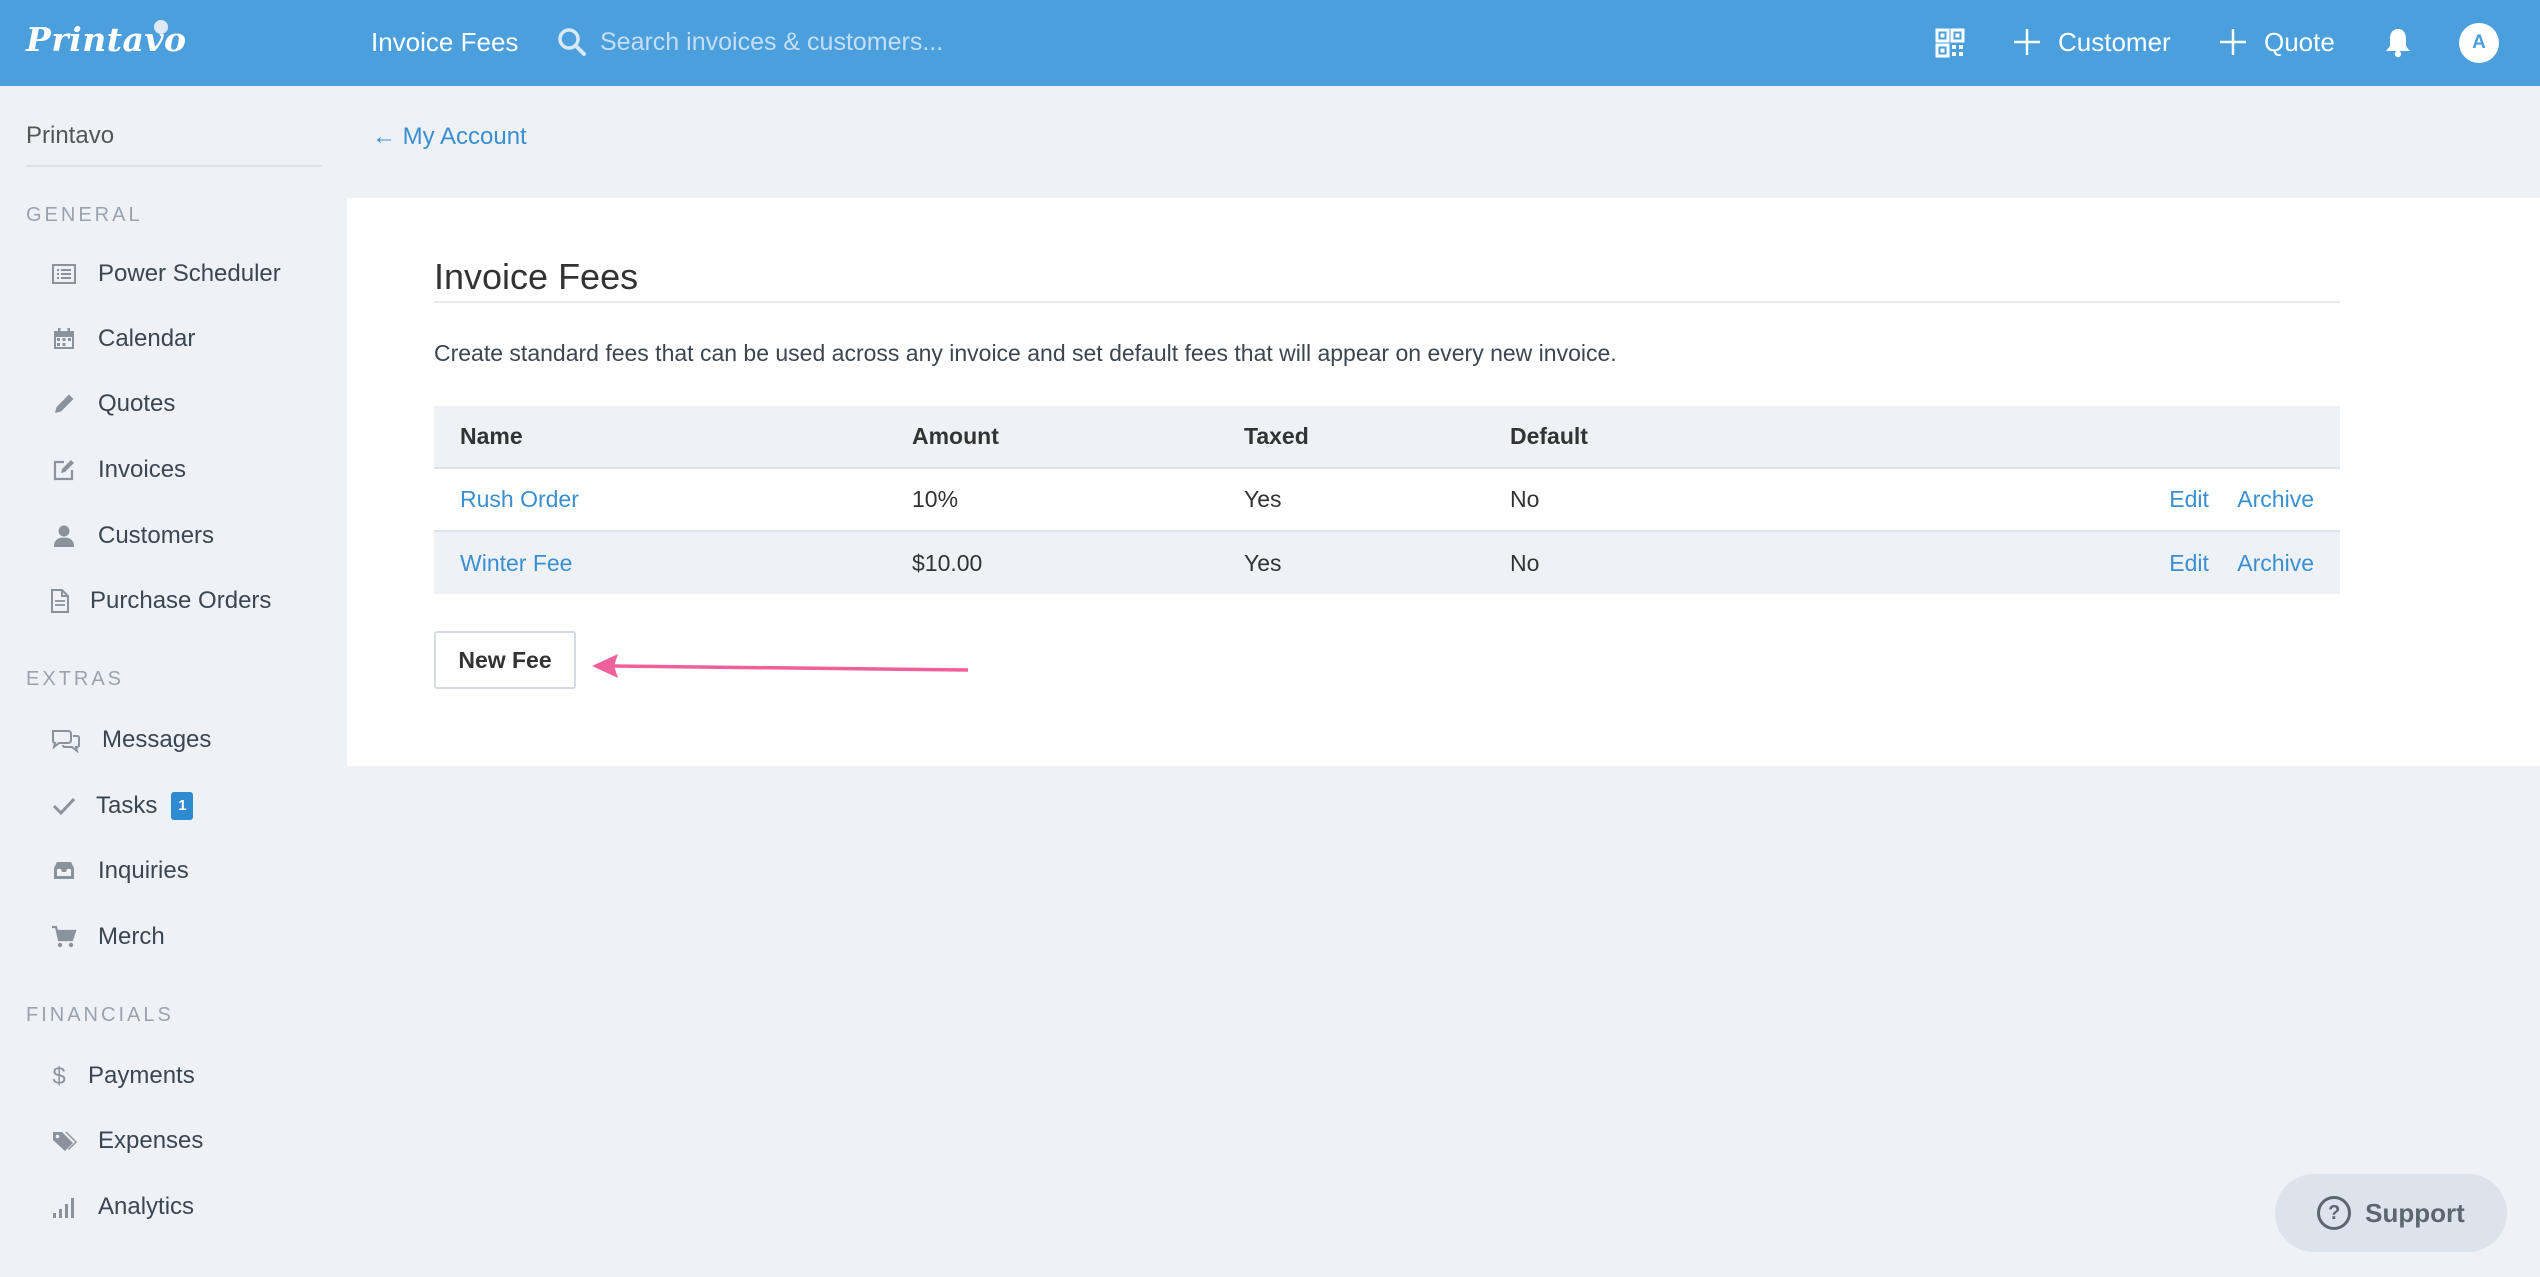  Describe the element at coordinates (64, 470) in the screenshot. I see `edit-icon` at that location.